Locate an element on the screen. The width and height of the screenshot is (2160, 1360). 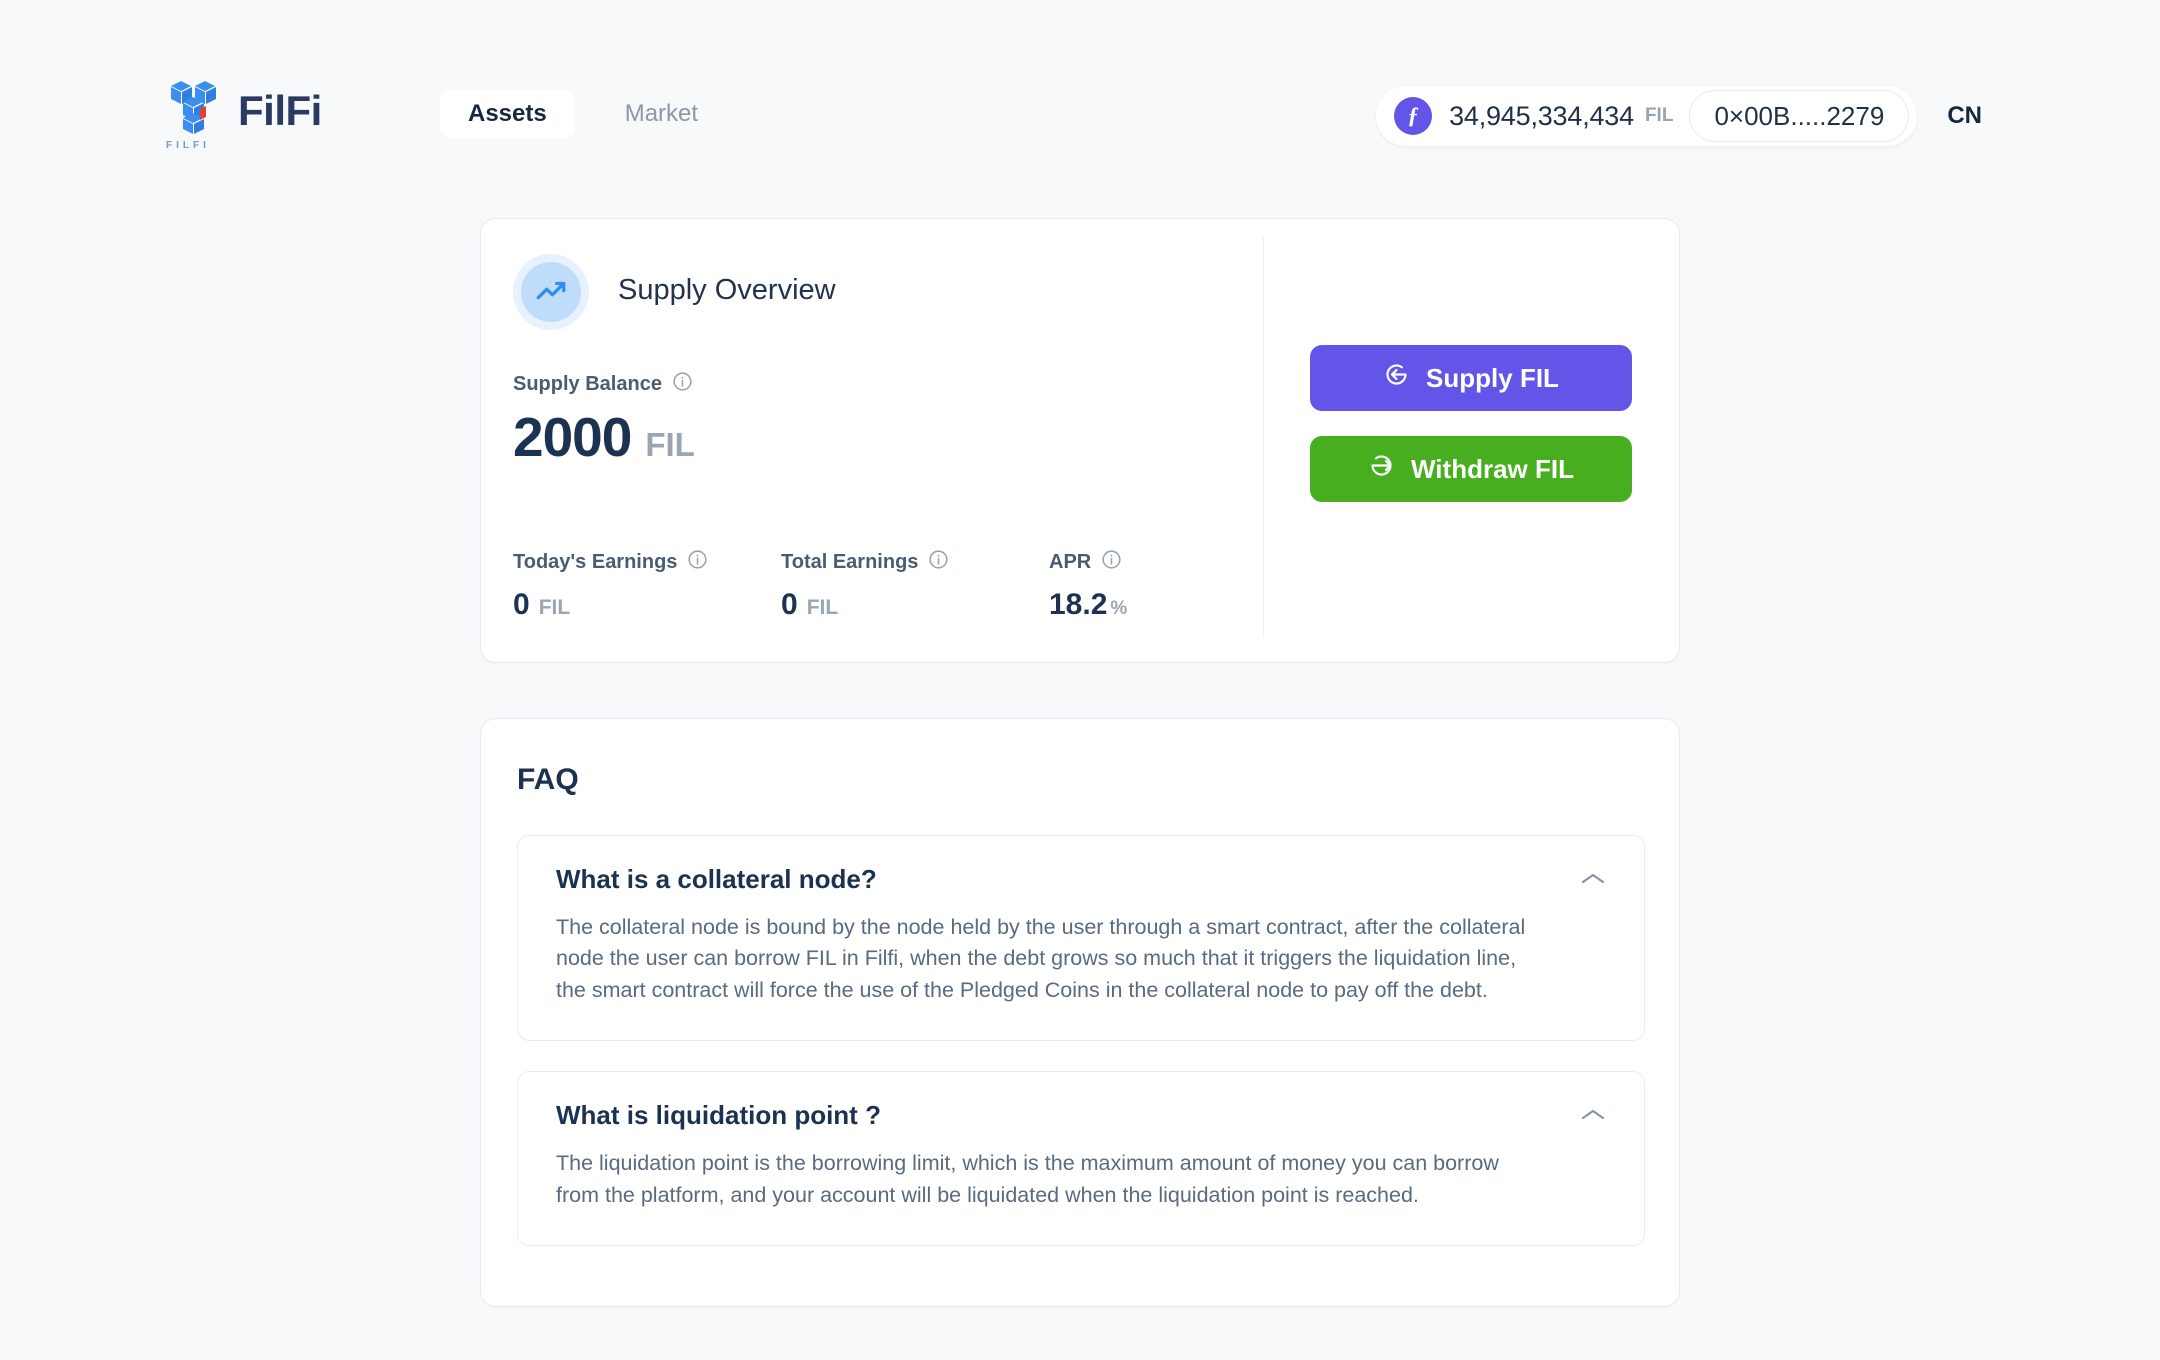
stat-unit: % is located at coordinates (1119, 608).